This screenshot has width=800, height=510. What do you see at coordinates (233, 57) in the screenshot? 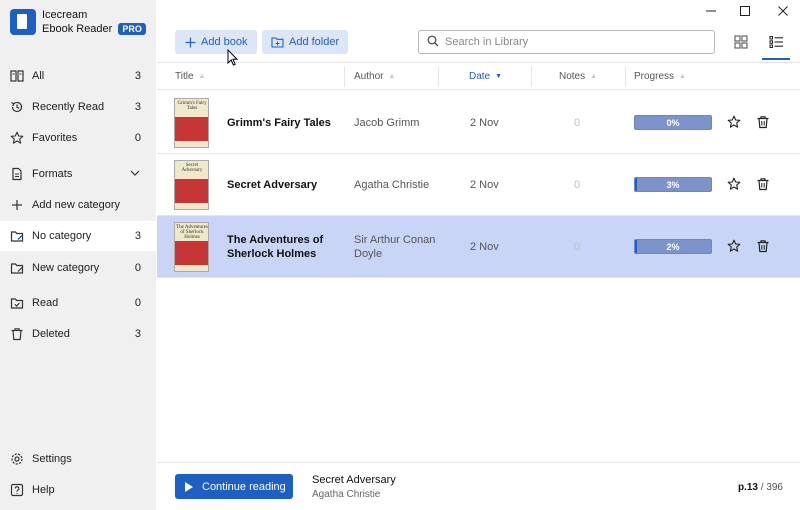
I see `mouse-cursor-icon` at bounding box center [233, 57].